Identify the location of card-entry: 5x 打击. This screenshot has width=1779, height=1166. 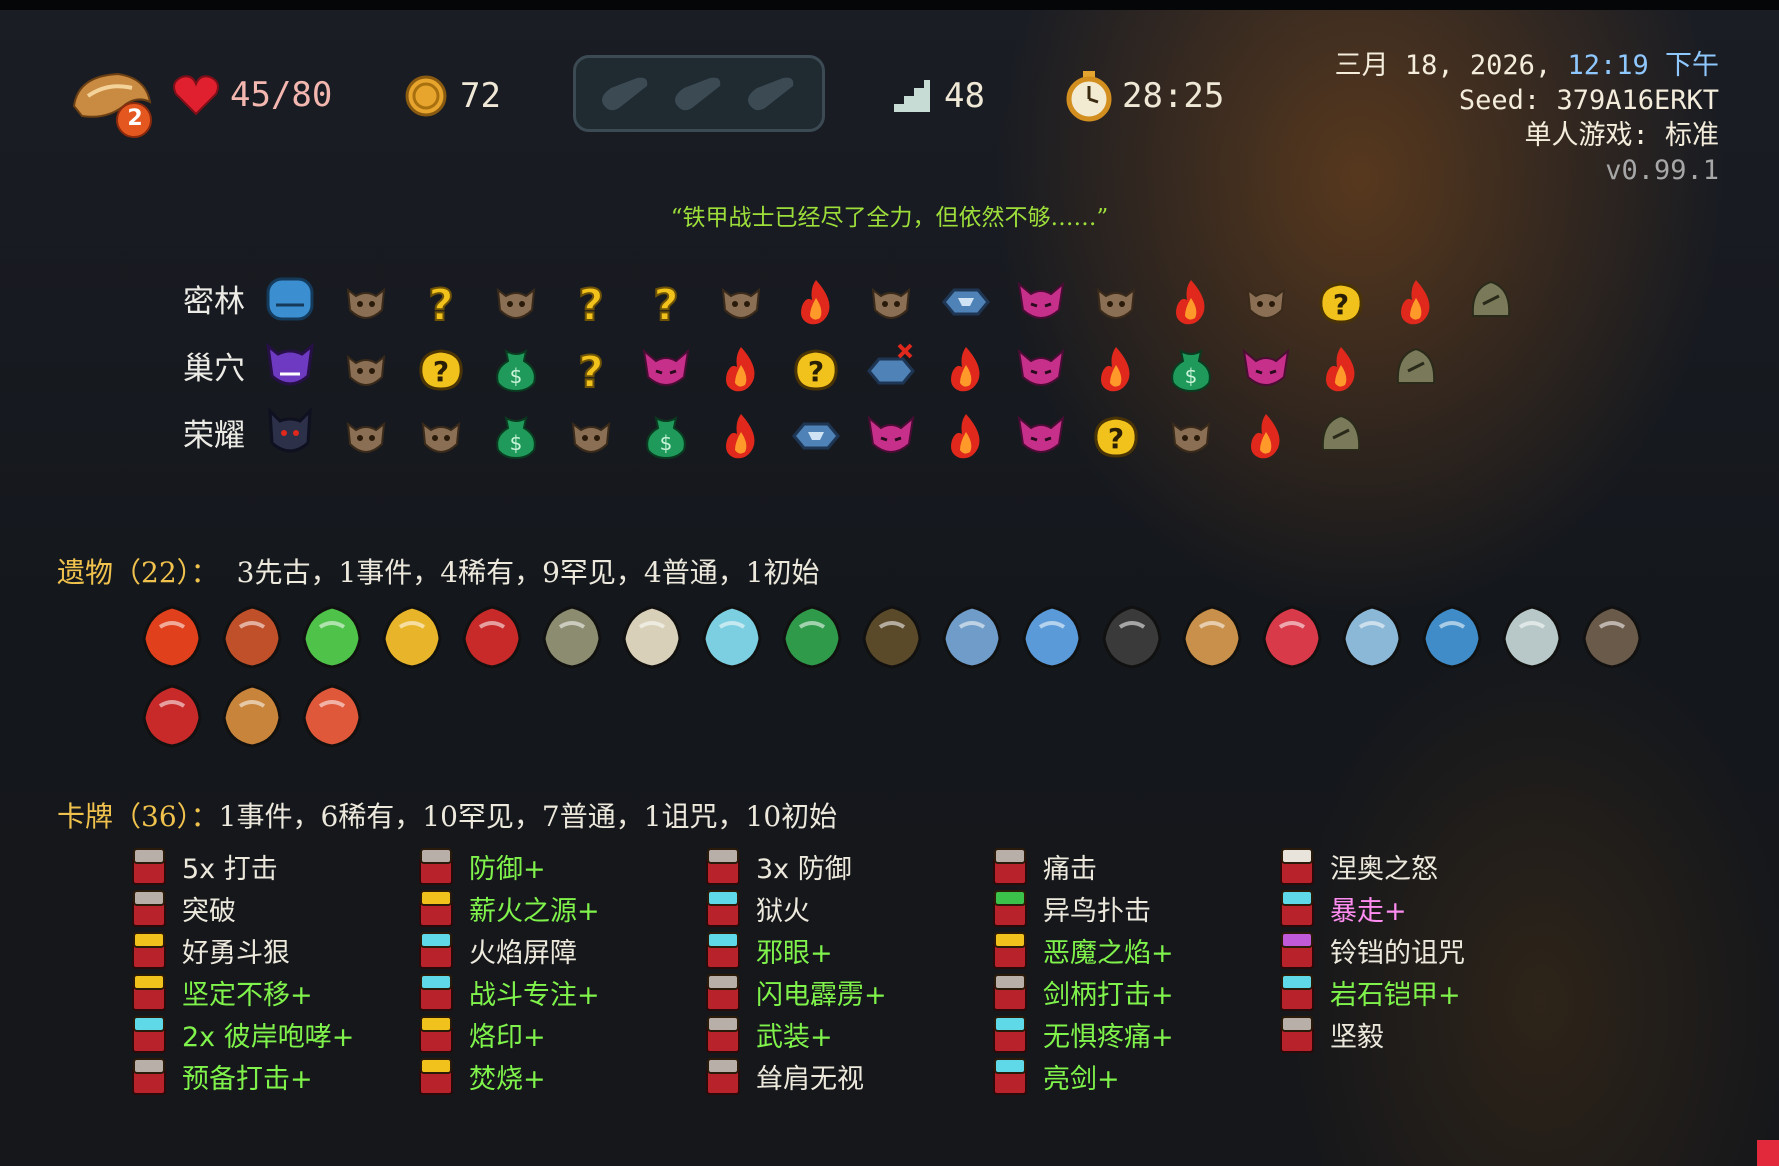
(204, 866).